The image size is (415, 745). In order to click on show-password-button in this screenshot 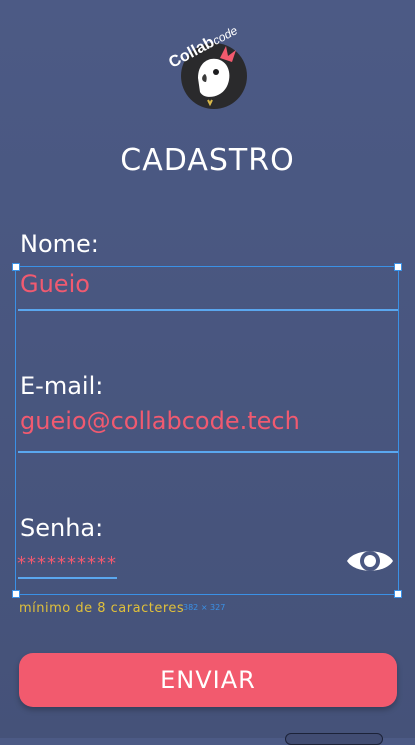, I will do `click(370, 563)`.